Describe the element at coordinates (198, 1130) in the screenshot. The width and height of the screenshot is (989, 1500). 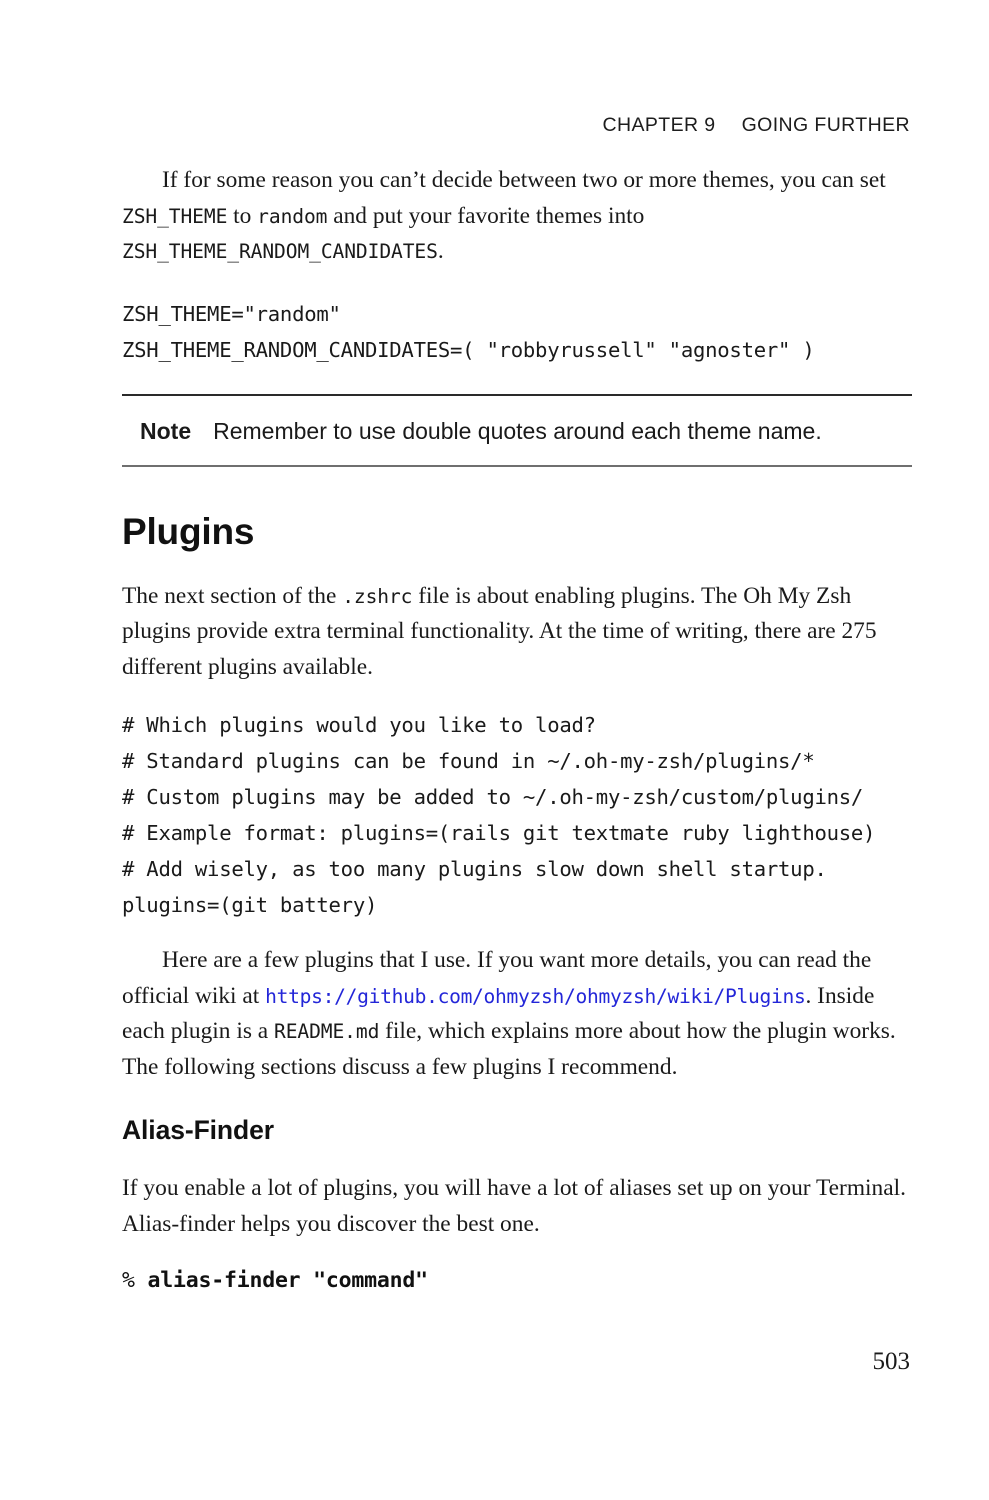
I see `subsection-heading-alias-finder: Alias-Finder` at that location.